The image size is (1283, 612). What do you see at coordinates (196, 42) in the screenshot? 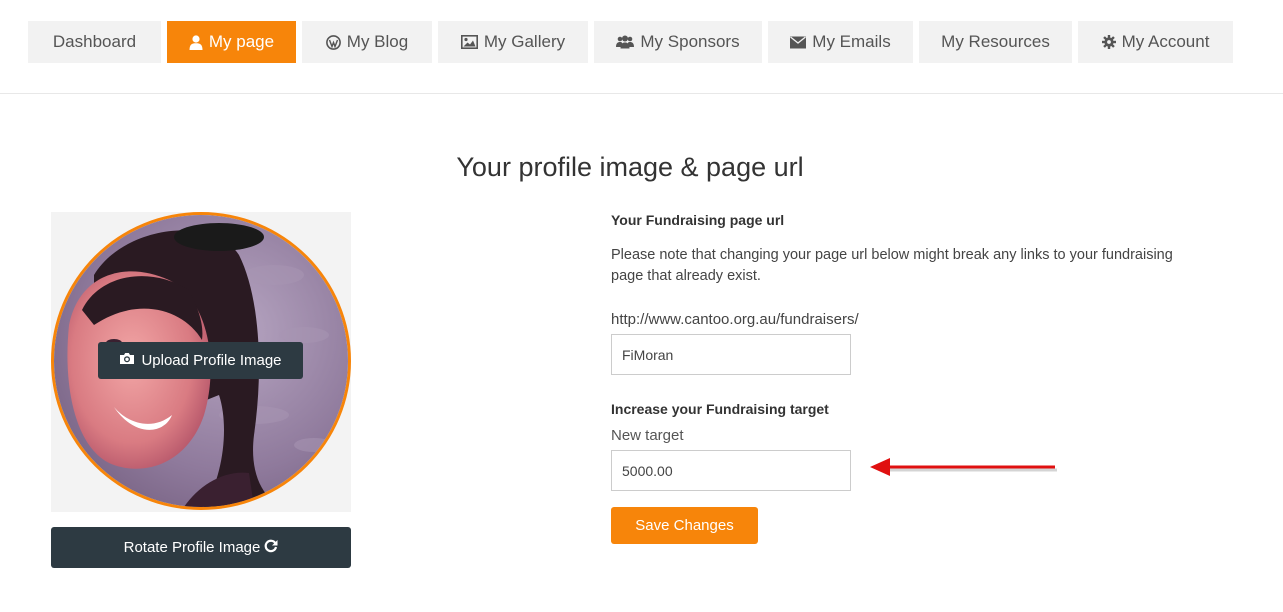
I see `user-icon` at bounding box center [196, 42].